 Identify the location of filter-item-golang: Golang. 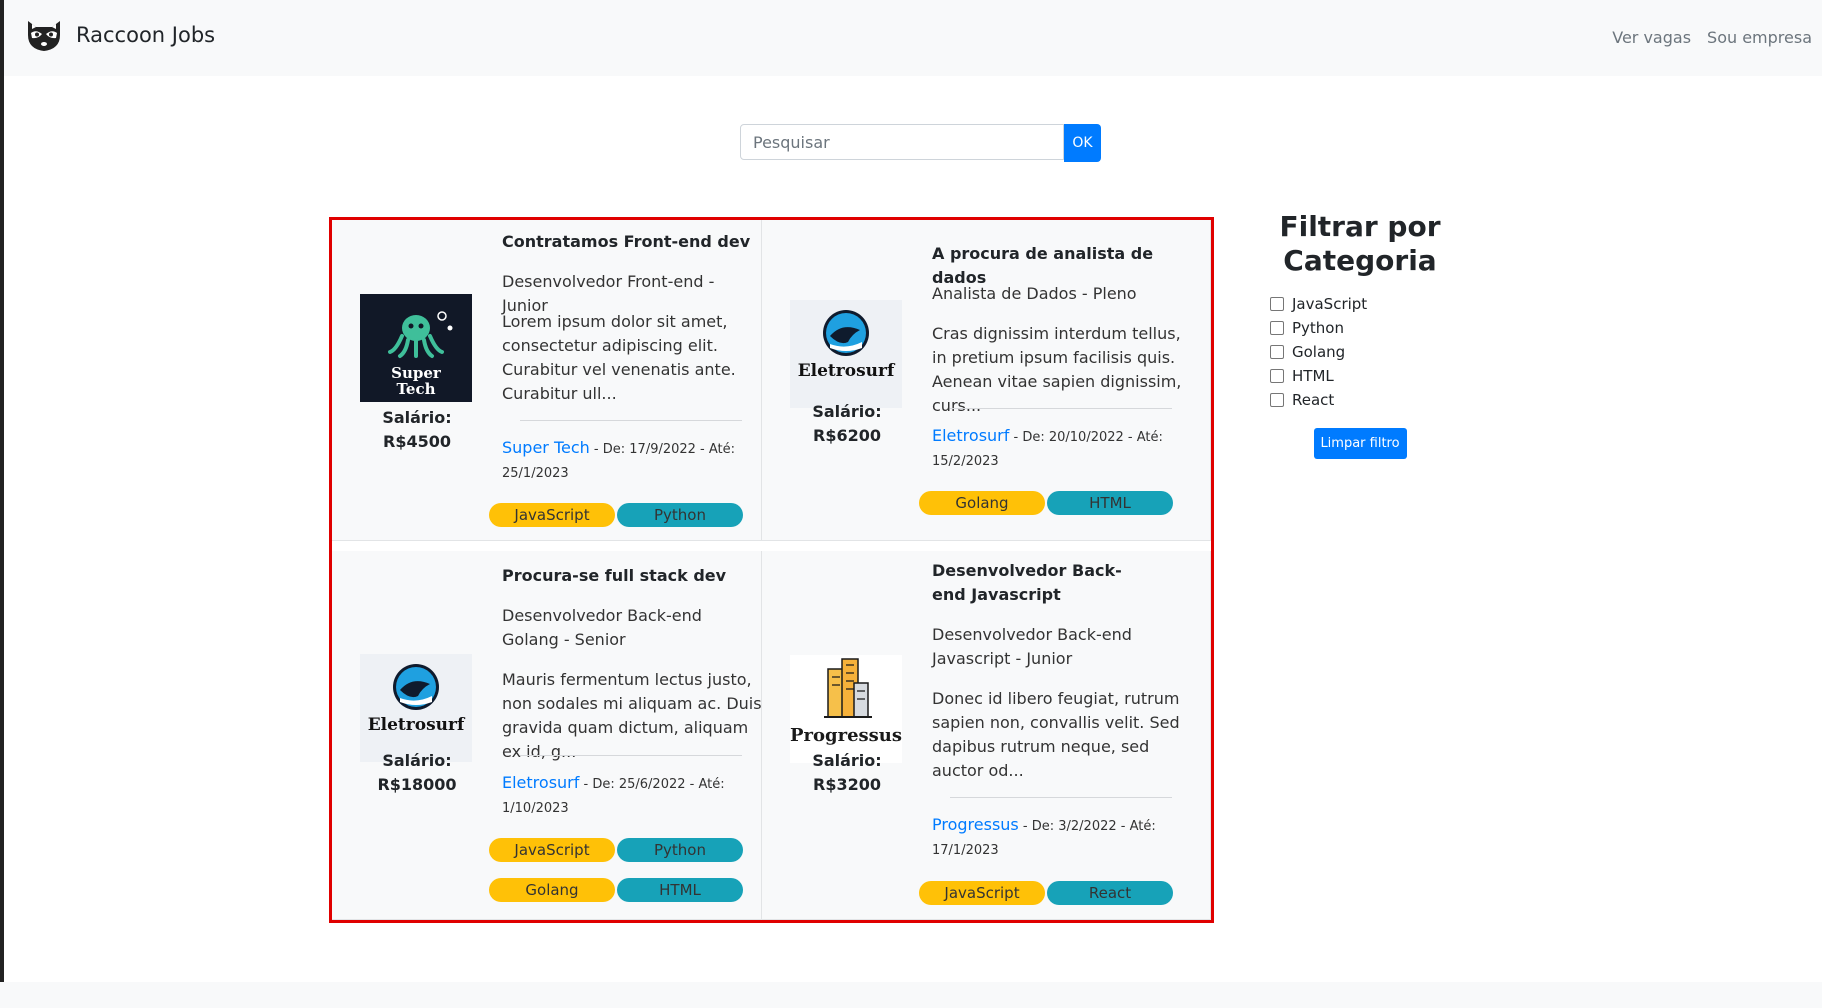
(1360, 352).